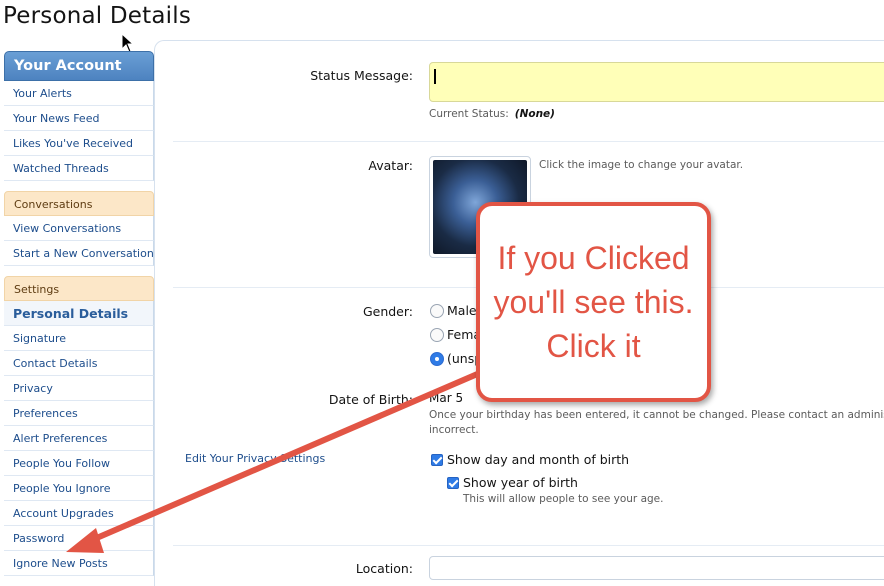  I want to click on sidebar-item-start-conversation: Start a New Conversation, so click(79, 253).